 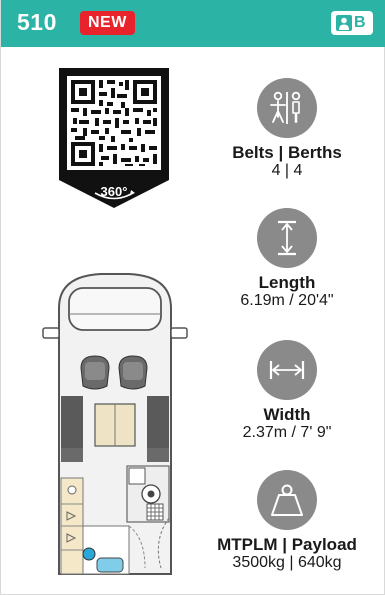 I want to click on spec-weight: MTPLM | Payload 3500kg | 640kg, so click(x=287, y=521).